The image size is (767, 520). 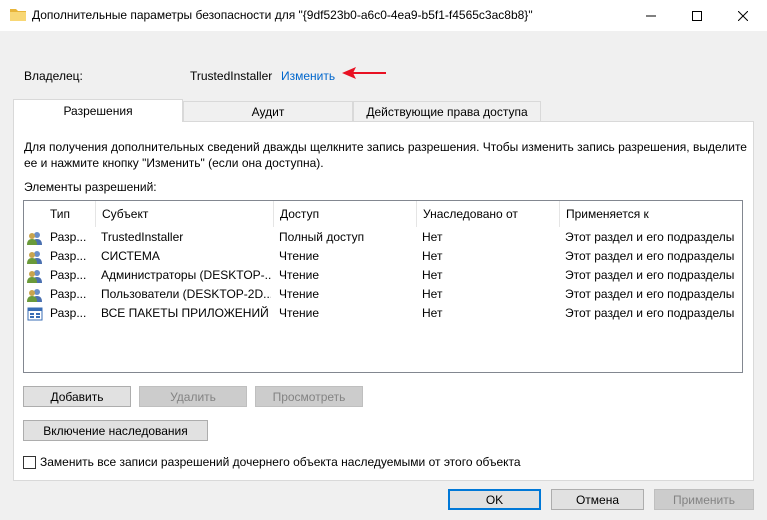 What do you see at coordinates (488, 214) in the screenshot?
I see `column-header-inherited: Унаследовано от` at bounding box center [488, 214].